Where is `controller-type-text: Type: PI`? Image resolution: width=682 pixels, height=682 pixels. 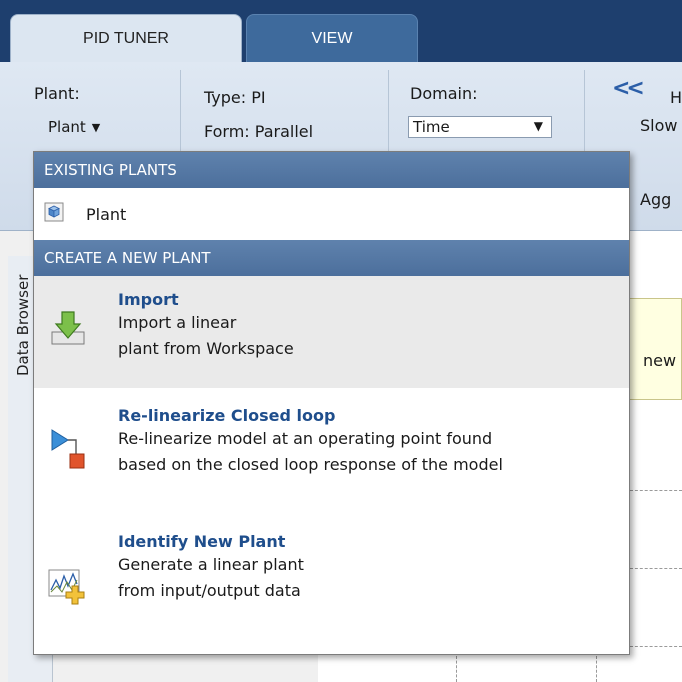
controller-type-text: Type: PI is located at coordinates (235, 97).